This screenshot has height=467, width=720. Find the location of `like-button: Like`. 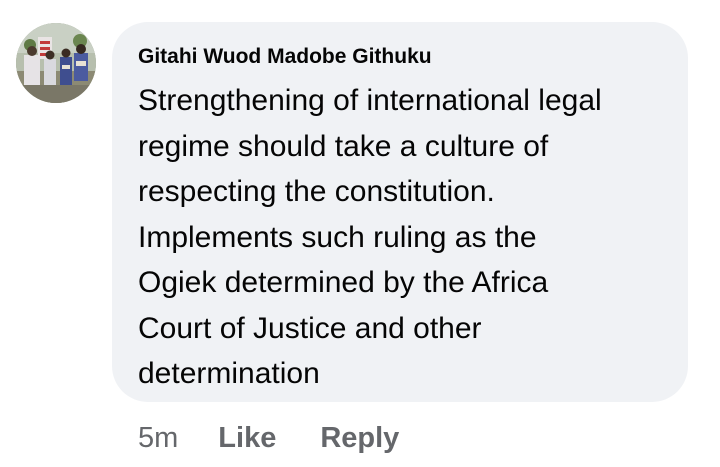

like-button: Like is located at coordinates (247, 438).